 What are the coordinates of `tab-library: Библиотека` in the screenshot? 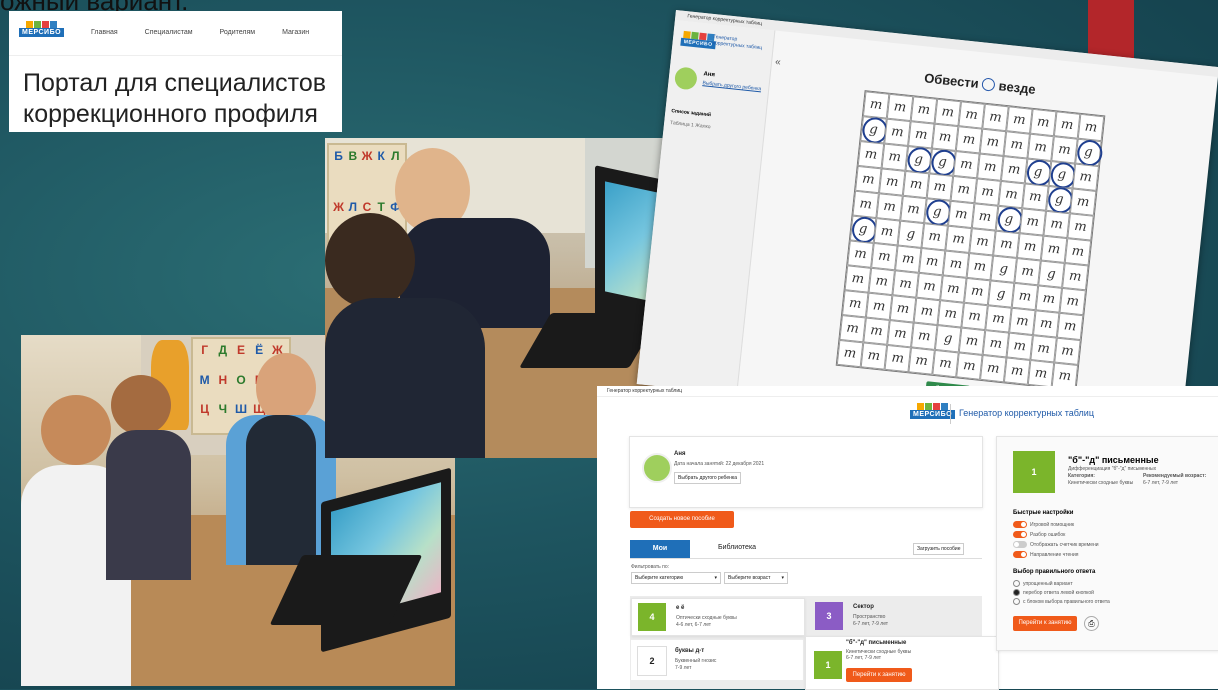 It's located at (737, 547).